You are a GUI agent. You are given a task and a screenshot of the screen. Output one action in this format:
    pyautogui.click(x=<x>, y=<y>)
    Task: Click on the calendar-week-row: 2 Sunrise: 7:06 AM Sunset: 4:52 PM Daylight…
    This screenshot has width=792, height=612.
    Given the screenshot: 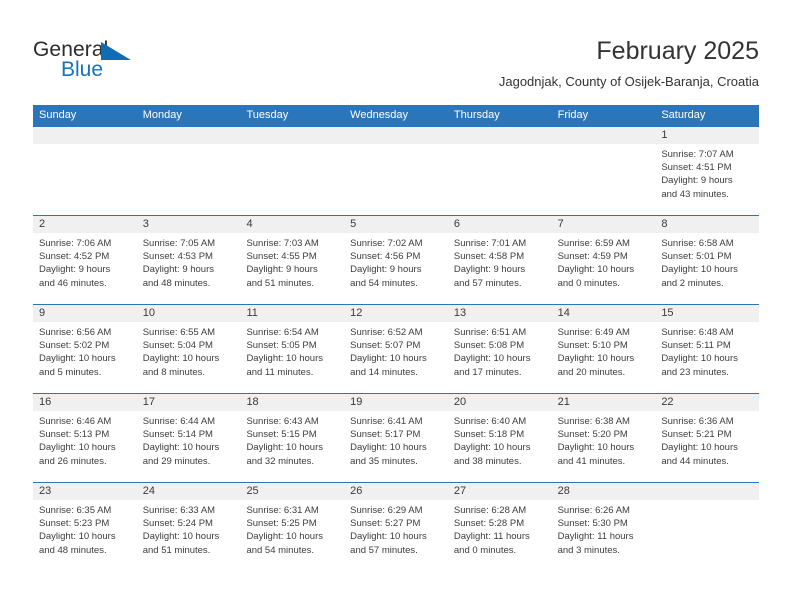 What is the action you would take?
    pyautogui.click(x=396, y=259)
    